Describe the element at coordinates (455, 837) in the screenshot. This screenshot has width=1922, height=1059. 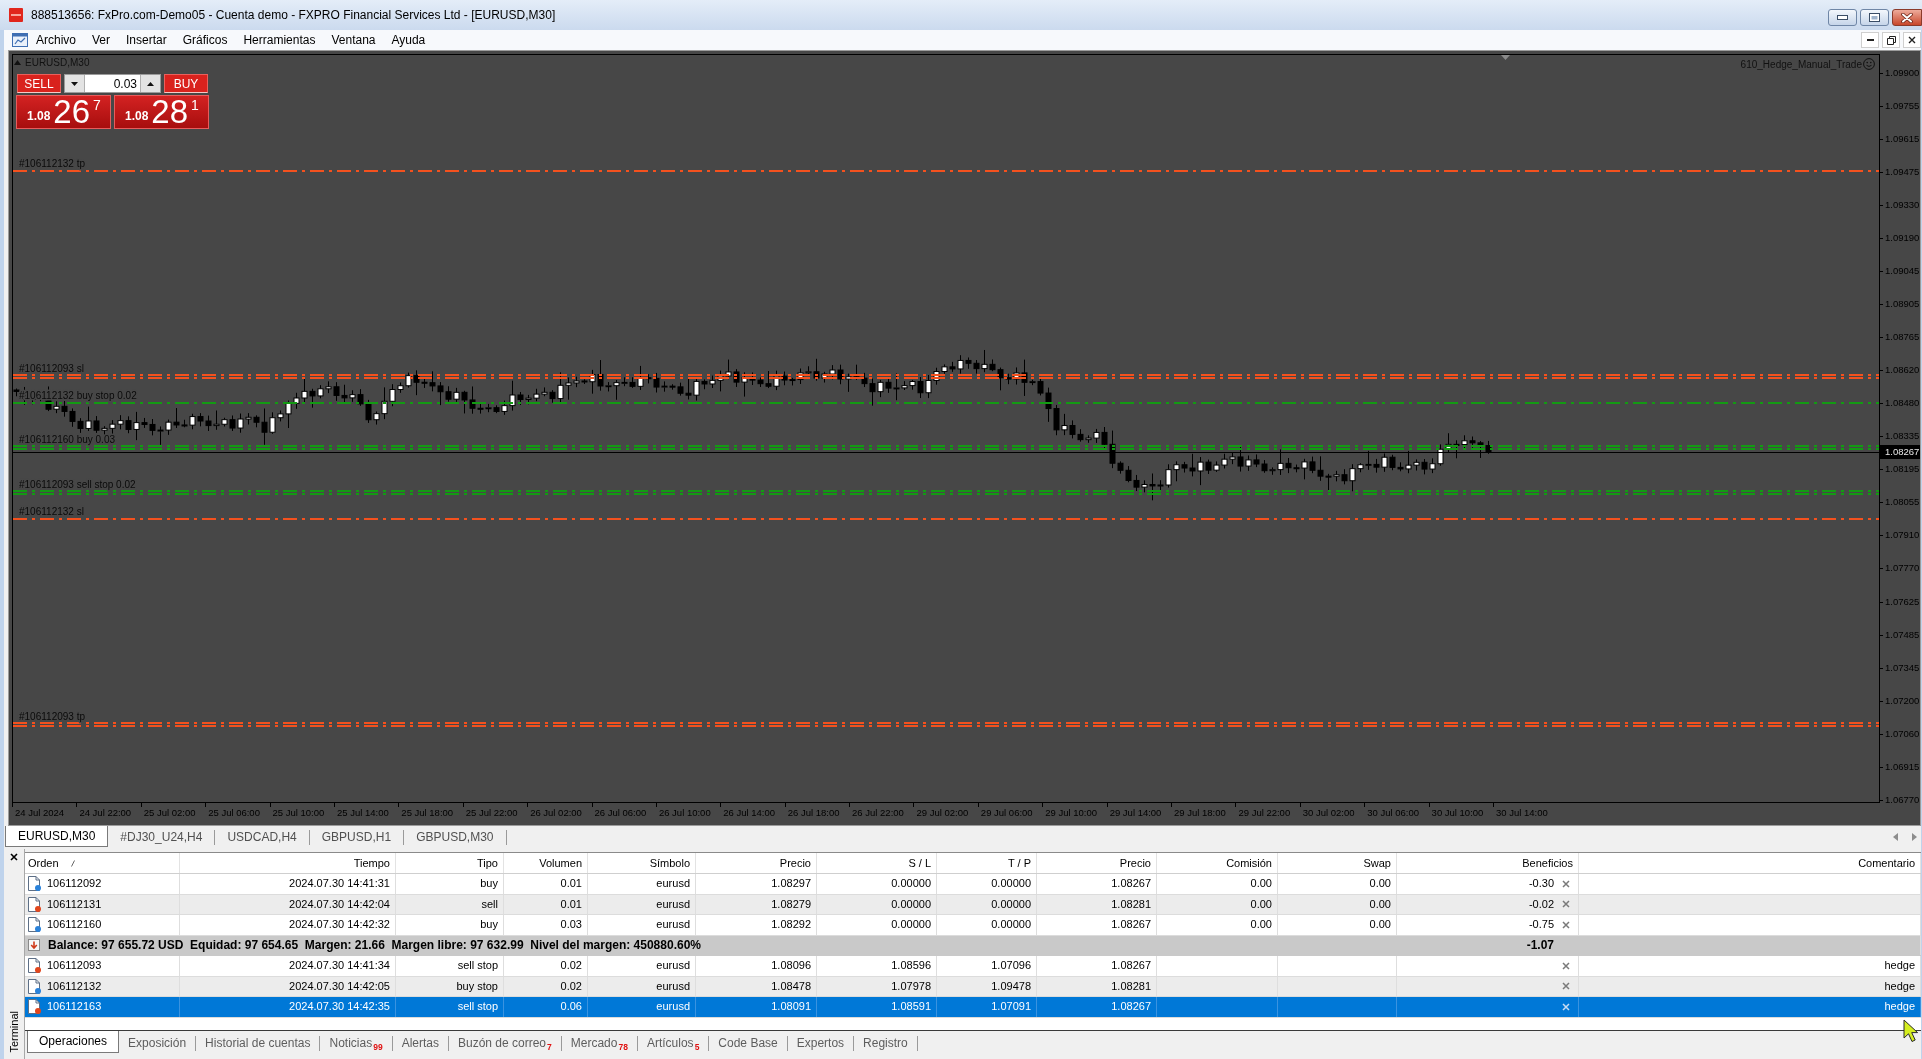
I see `chart-tab: GBPUSD,M30` at that location.